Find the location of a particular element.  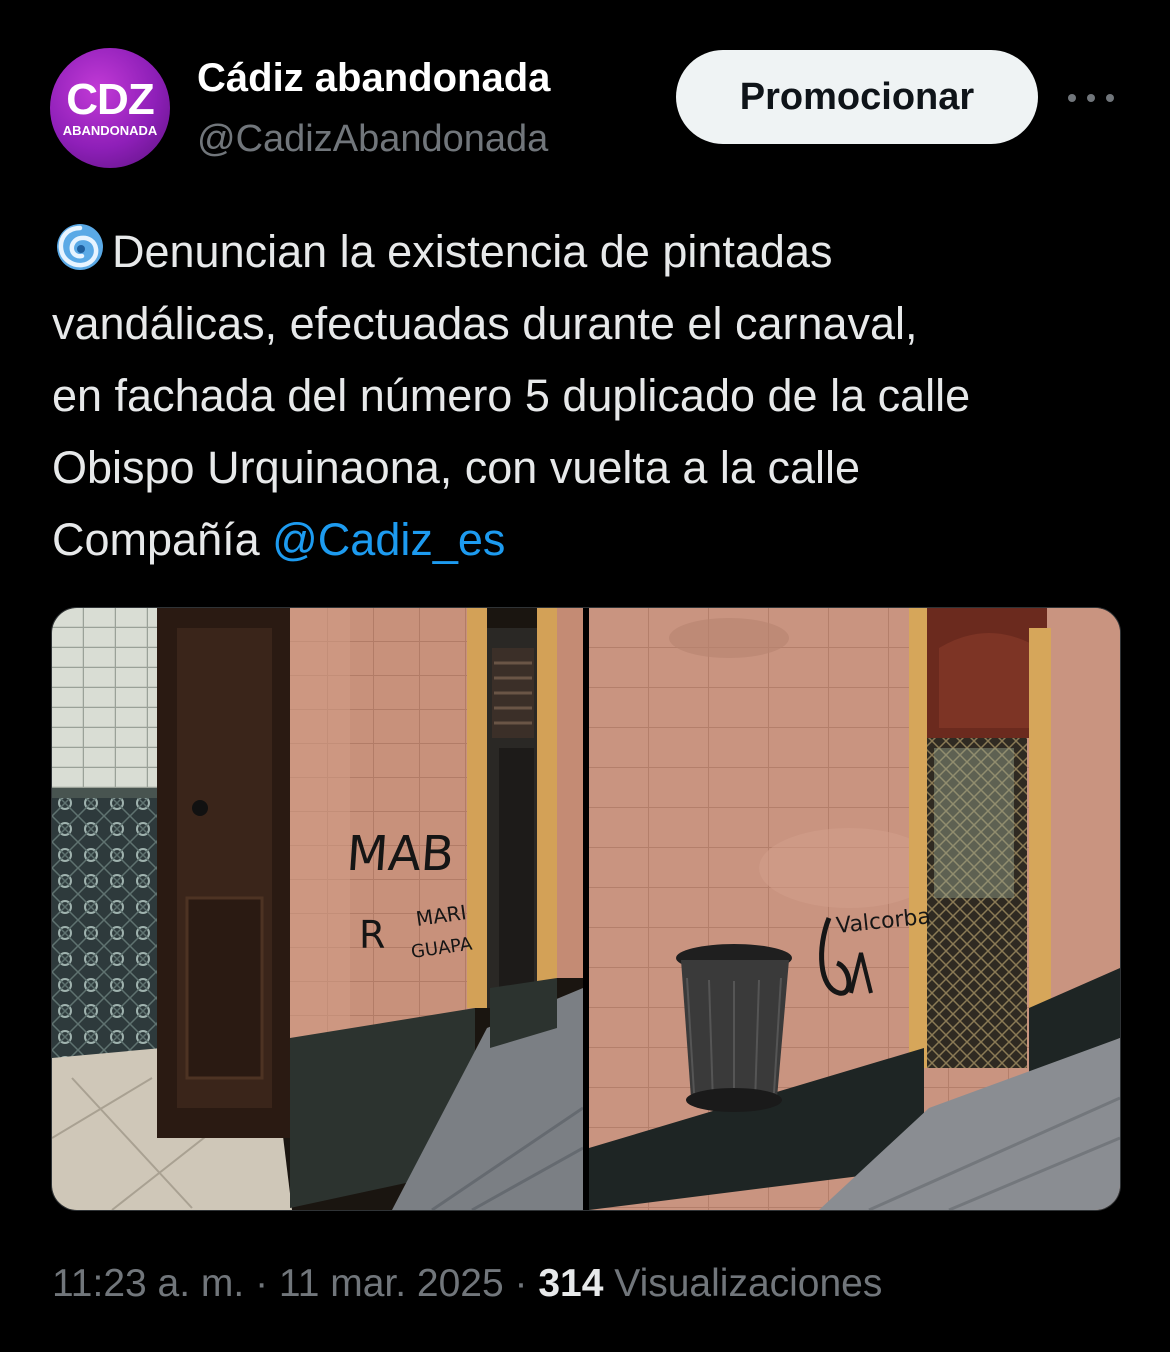

display-name: Cádiz abandonada is located at coordinates (373, 78).